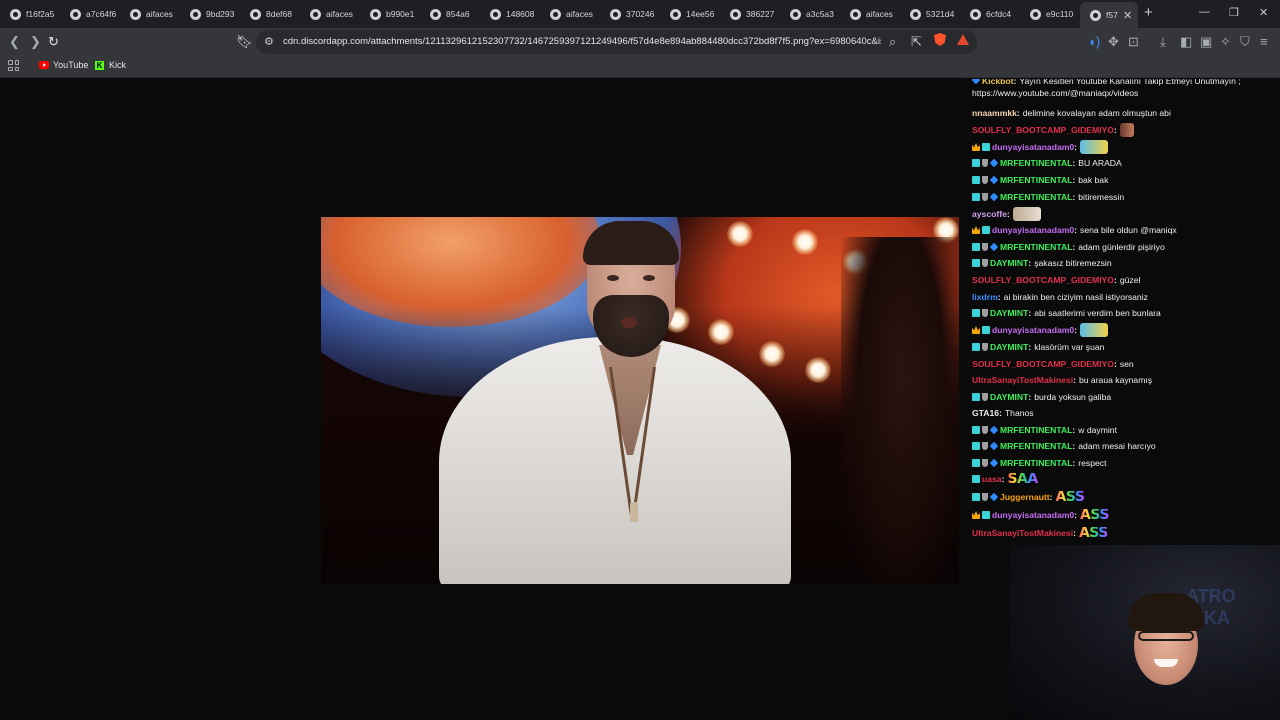 Image resolution: width=1280 pixels, height=720 pixels. Describe the element at coordinates (916, 42) in the screenshot. I see `share-icon: ⇱` at that location.